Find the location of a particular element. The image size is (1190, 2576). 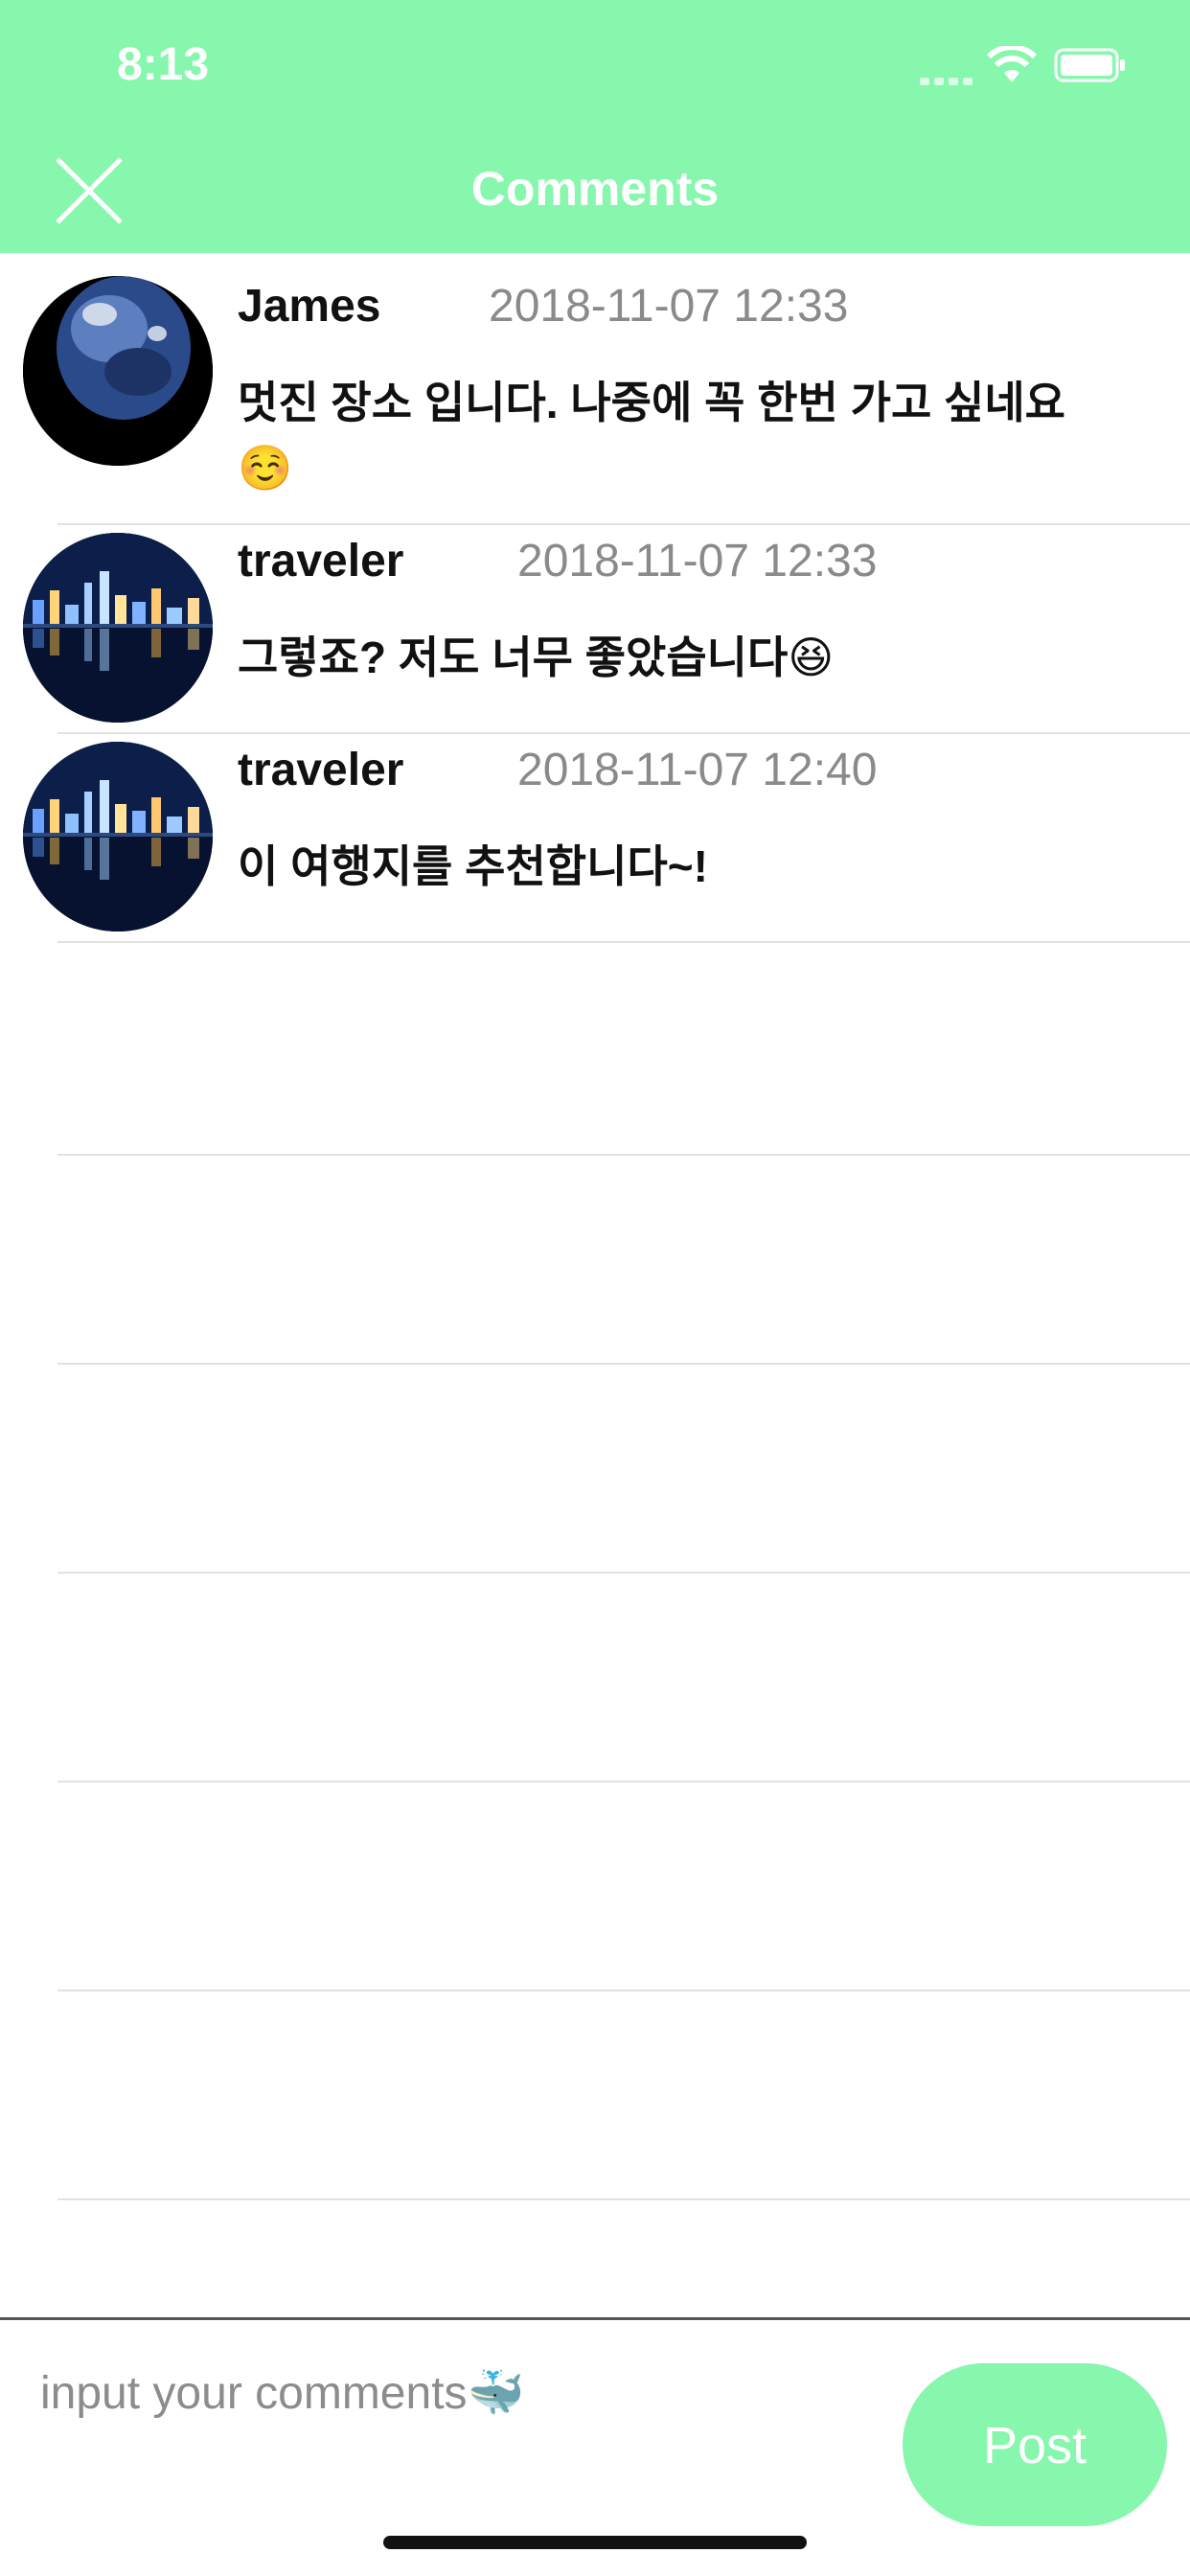

comment-text: 멋진 장소 입니다. 나중에 꼭 한번 가고 싶네요☺️ is located at coordinates (652, 435).